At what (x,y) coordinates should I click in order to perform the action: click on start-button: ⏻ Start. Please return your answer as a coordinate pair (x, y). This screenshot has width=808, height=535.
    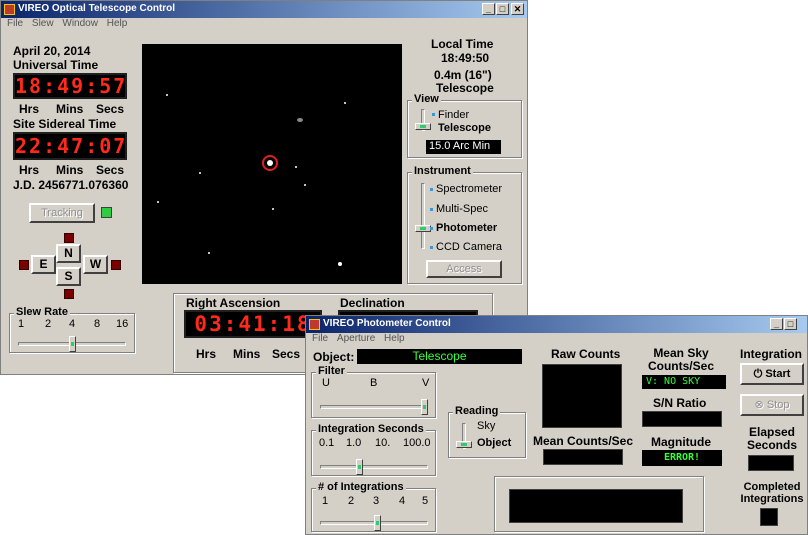
    Looking at the image, I should click on (772, 374).